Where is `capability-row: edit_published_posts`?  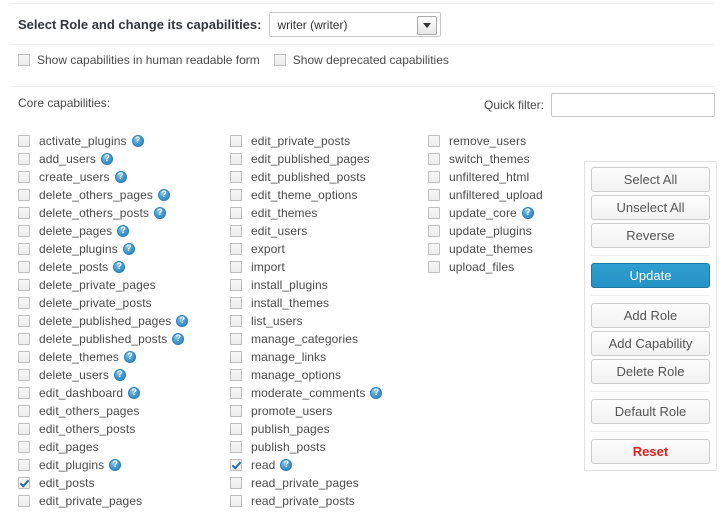 capability-row: edit_published_posts is located at coordinates (329, 177).